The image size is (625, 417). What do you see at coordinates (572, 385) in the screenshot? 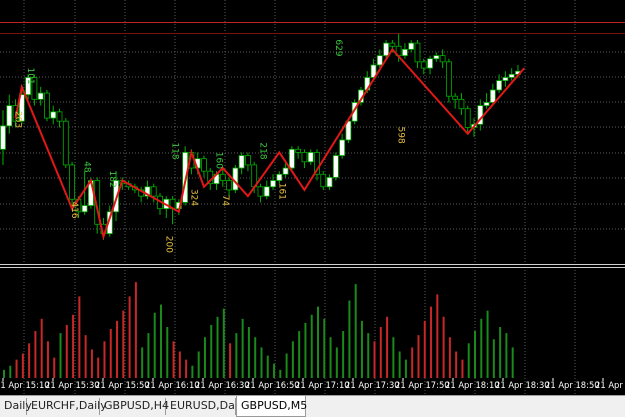
I see `time-label: 21 Apr 18:50` at bounding box center [572, 385].